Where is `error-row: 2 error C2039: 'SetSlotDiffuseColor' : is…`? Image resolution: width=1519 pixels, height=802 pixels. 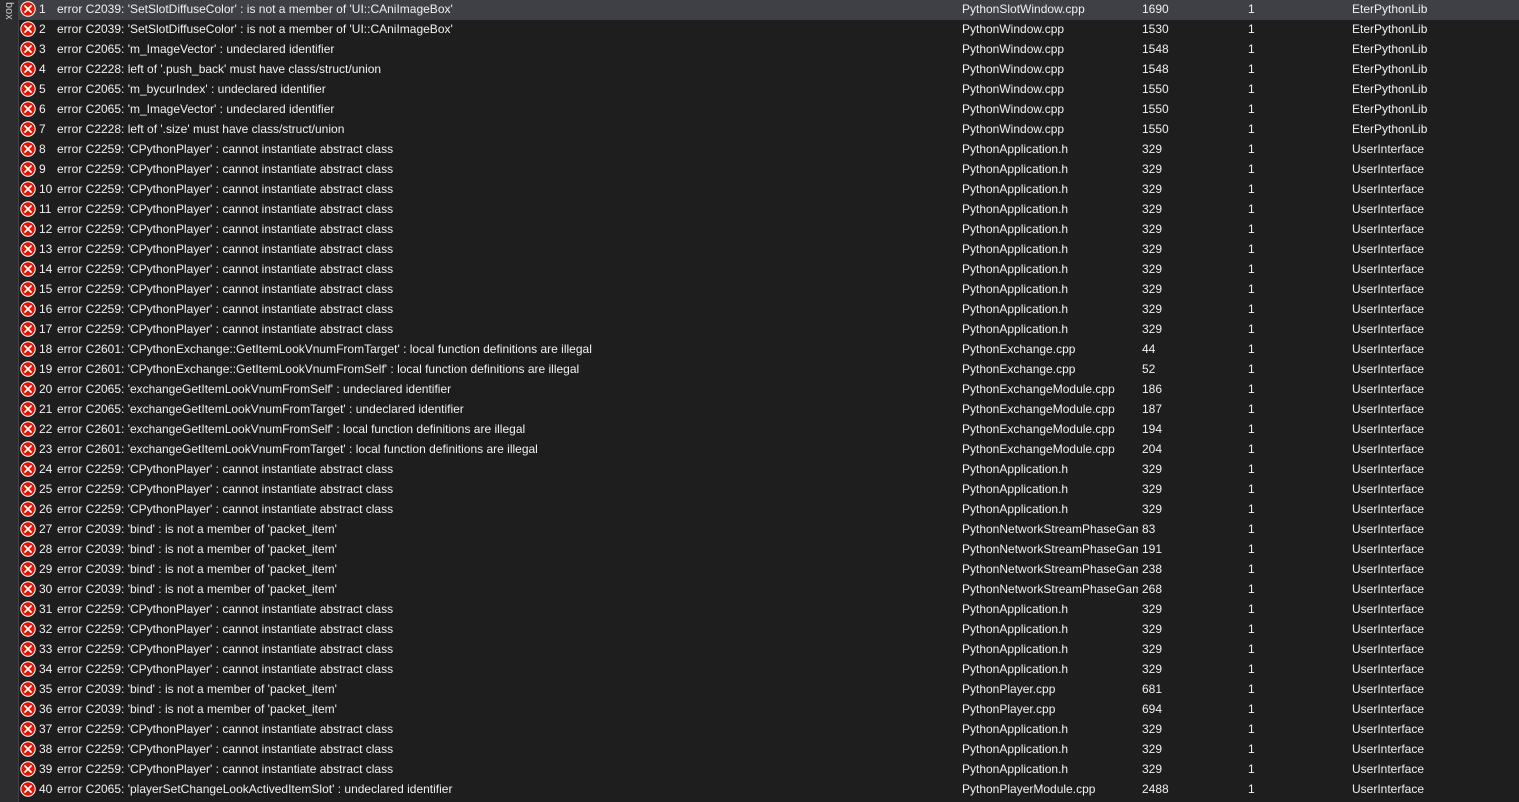
error-row: 2 error C2039: 'SetSlotDiffuseColor' : is… is located at coordinates (769, 30).